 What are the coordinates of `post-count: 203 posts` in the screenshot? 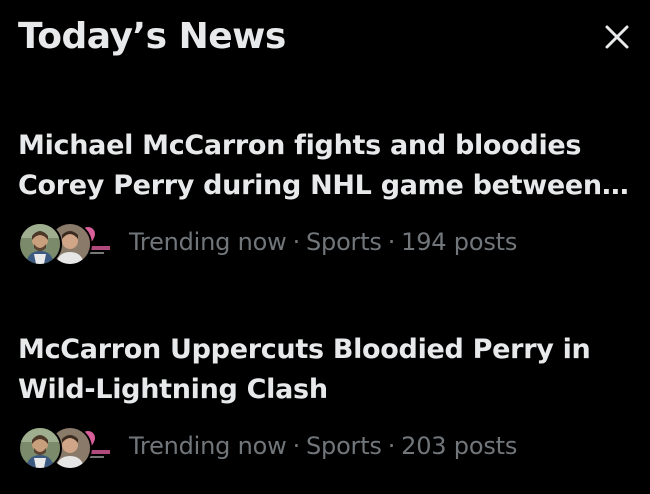 It's located at (459, 446).